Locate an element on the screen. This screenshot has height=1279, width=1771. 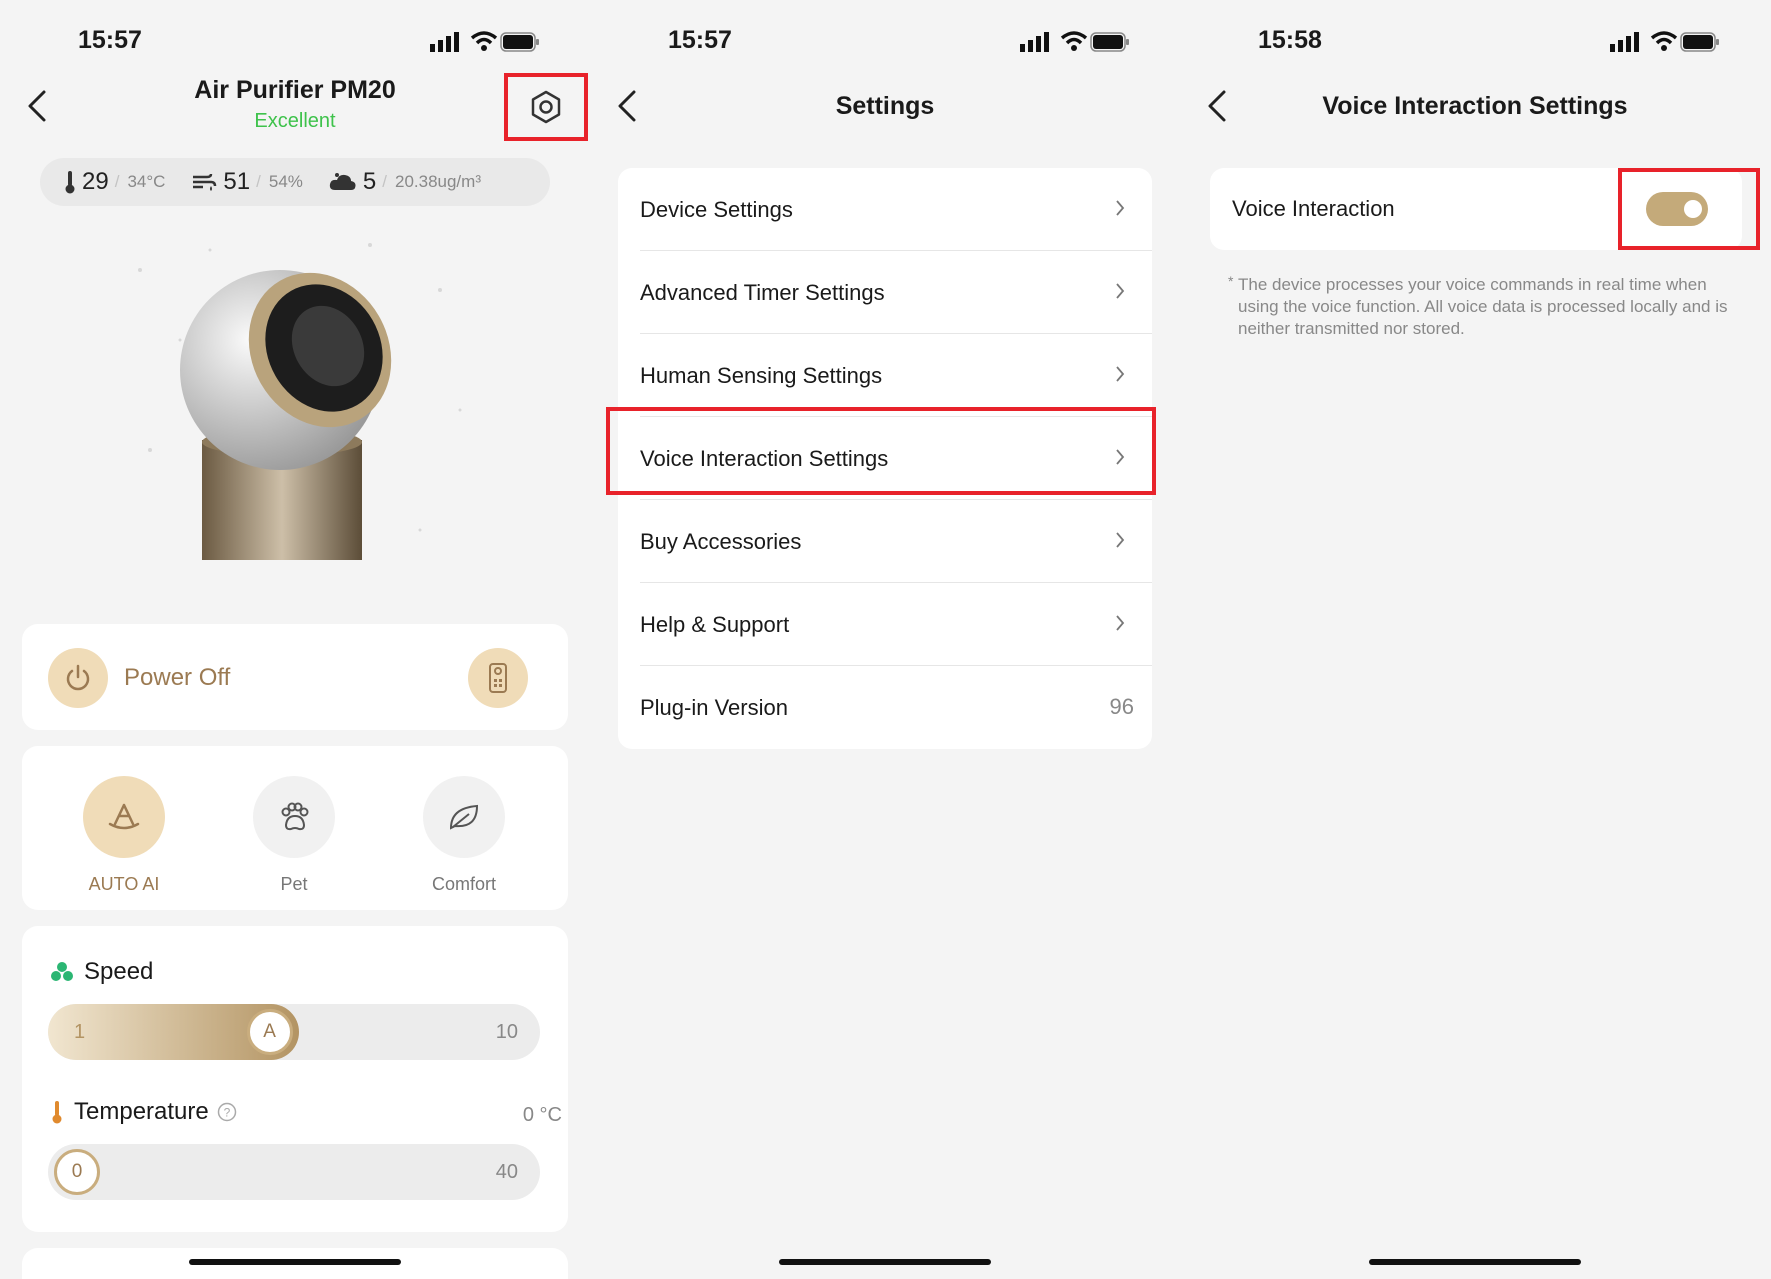
settings-item-accessories: Buy Accessories is located at coordinates (885, 541).